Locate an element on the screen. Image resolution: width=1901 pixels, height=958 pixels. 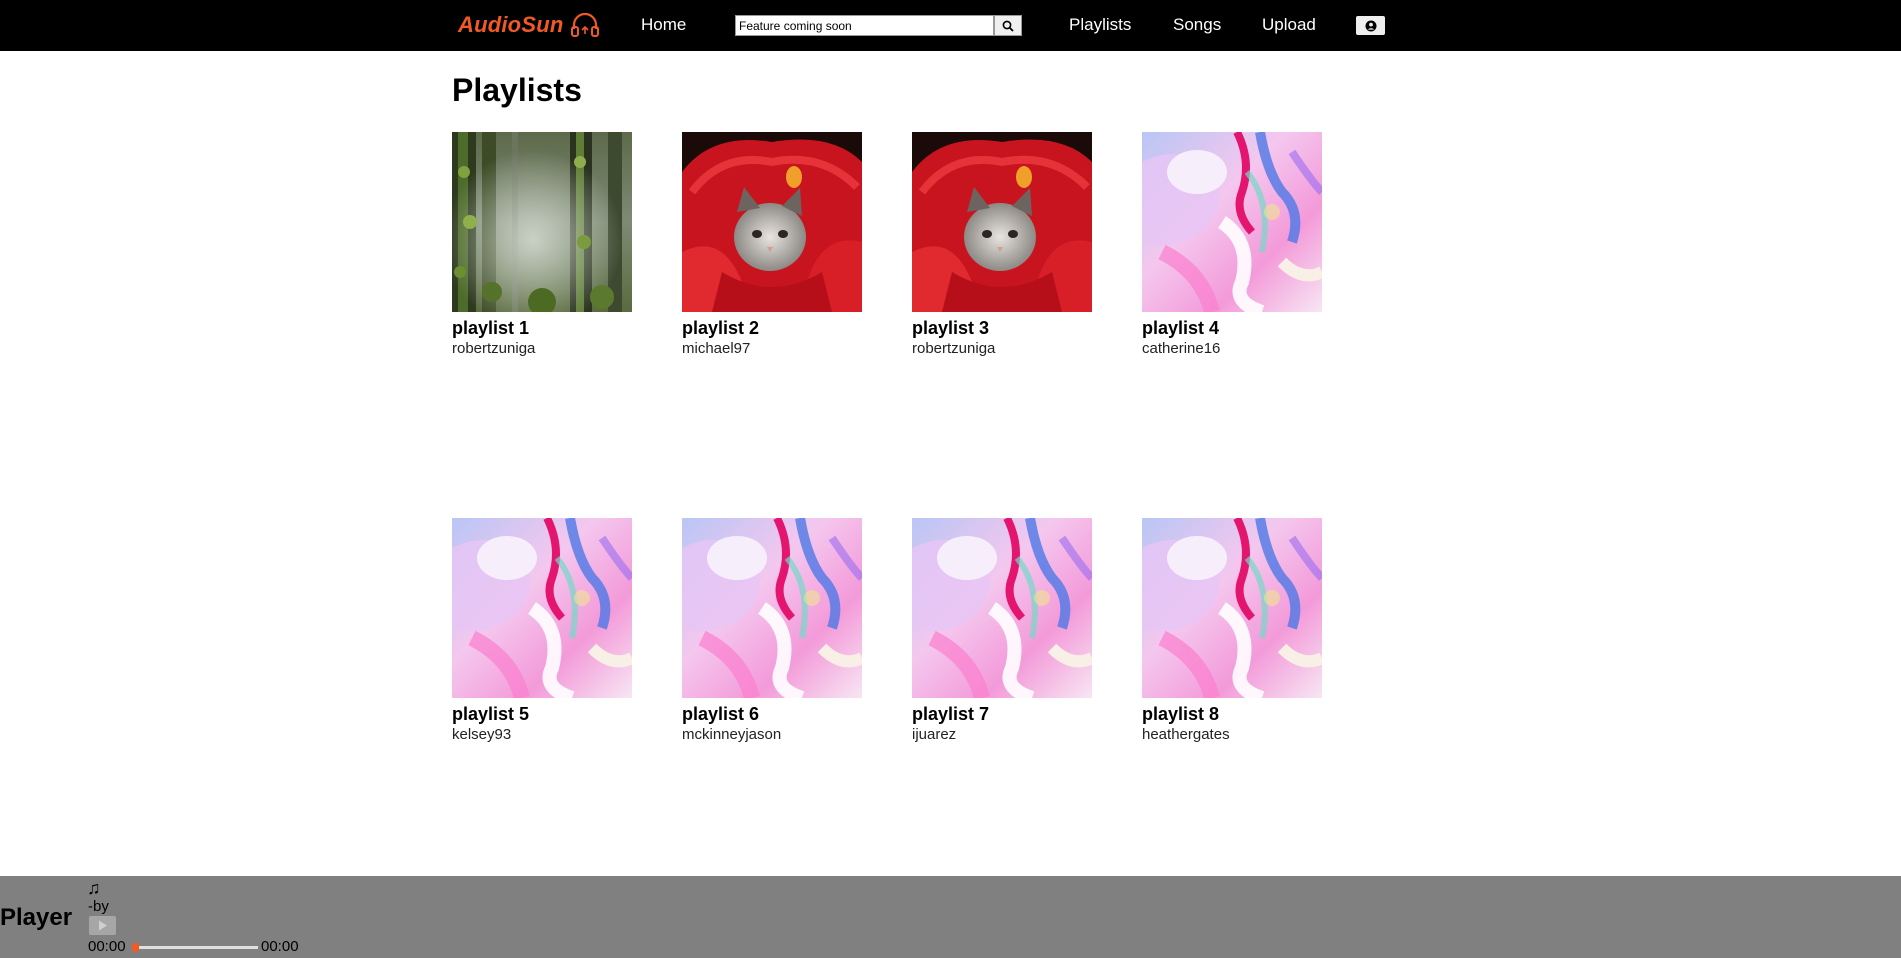
play-icon is located at coordinates (102, 925).